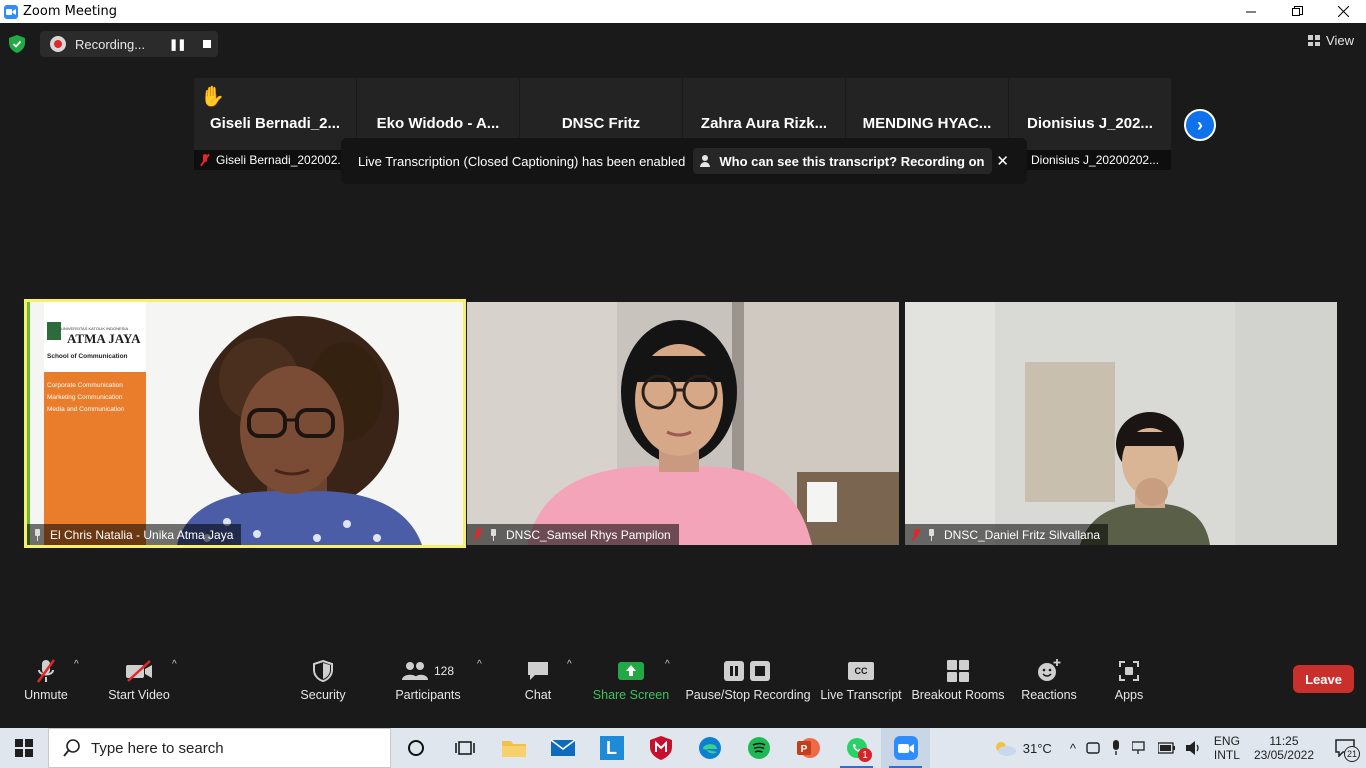 Image resolution: width=1366 pixels, height=768 pixels. What do you see at coordinates (85, 385) in the screenshot?
I see `banner-program: Corporate Communication` at bounding box center [85, 385].